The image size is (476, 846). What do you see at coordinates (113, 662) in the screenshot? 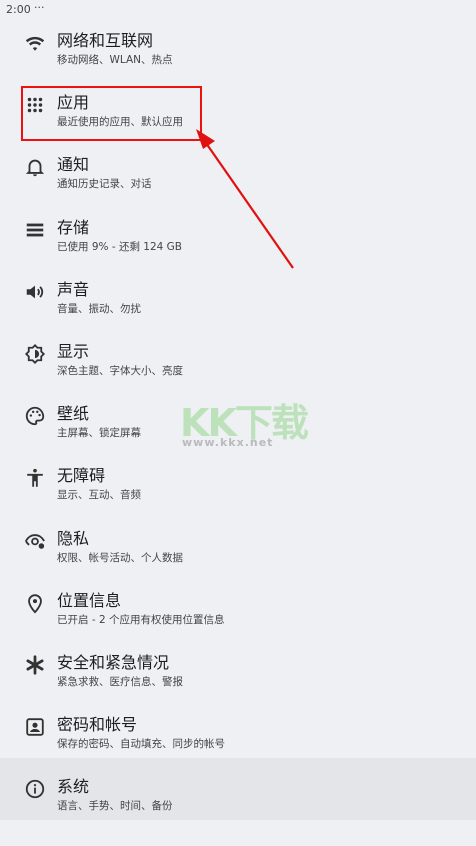
I see `settings-item-title: 安全和紧急情况` at bounding box center [113, 662].